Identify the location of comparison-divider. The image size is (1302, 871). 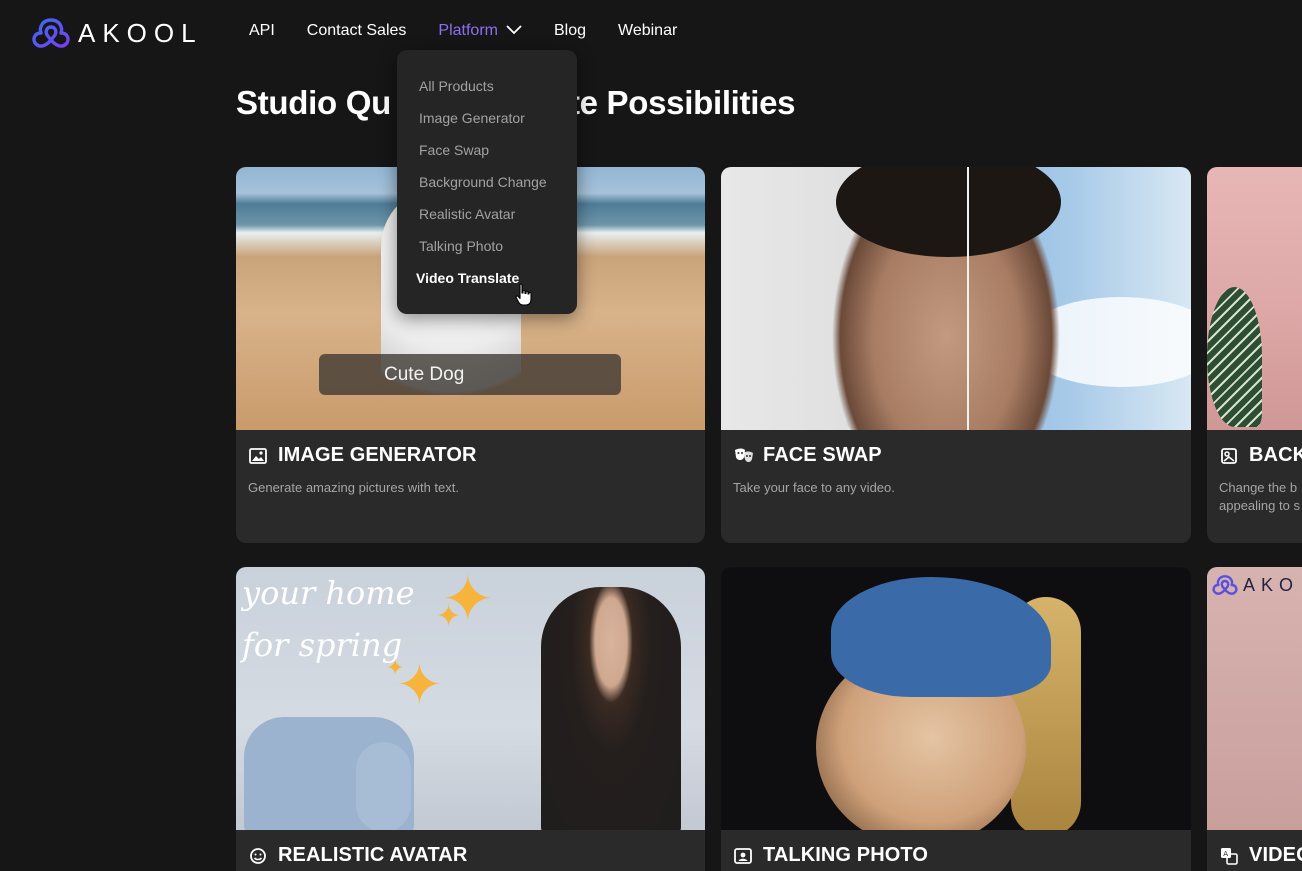
(968, 298).